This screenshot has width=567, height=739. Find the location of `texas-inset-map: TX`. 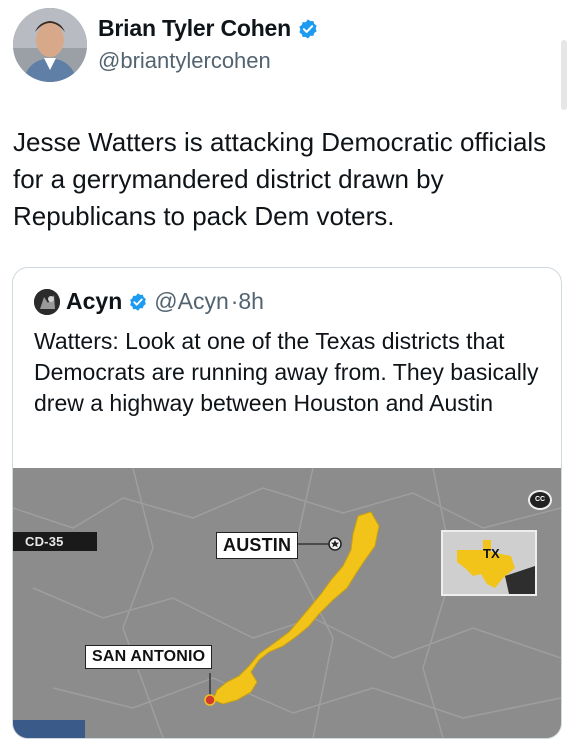

texas-inset-map: TX is located at coordinates (489, 563).